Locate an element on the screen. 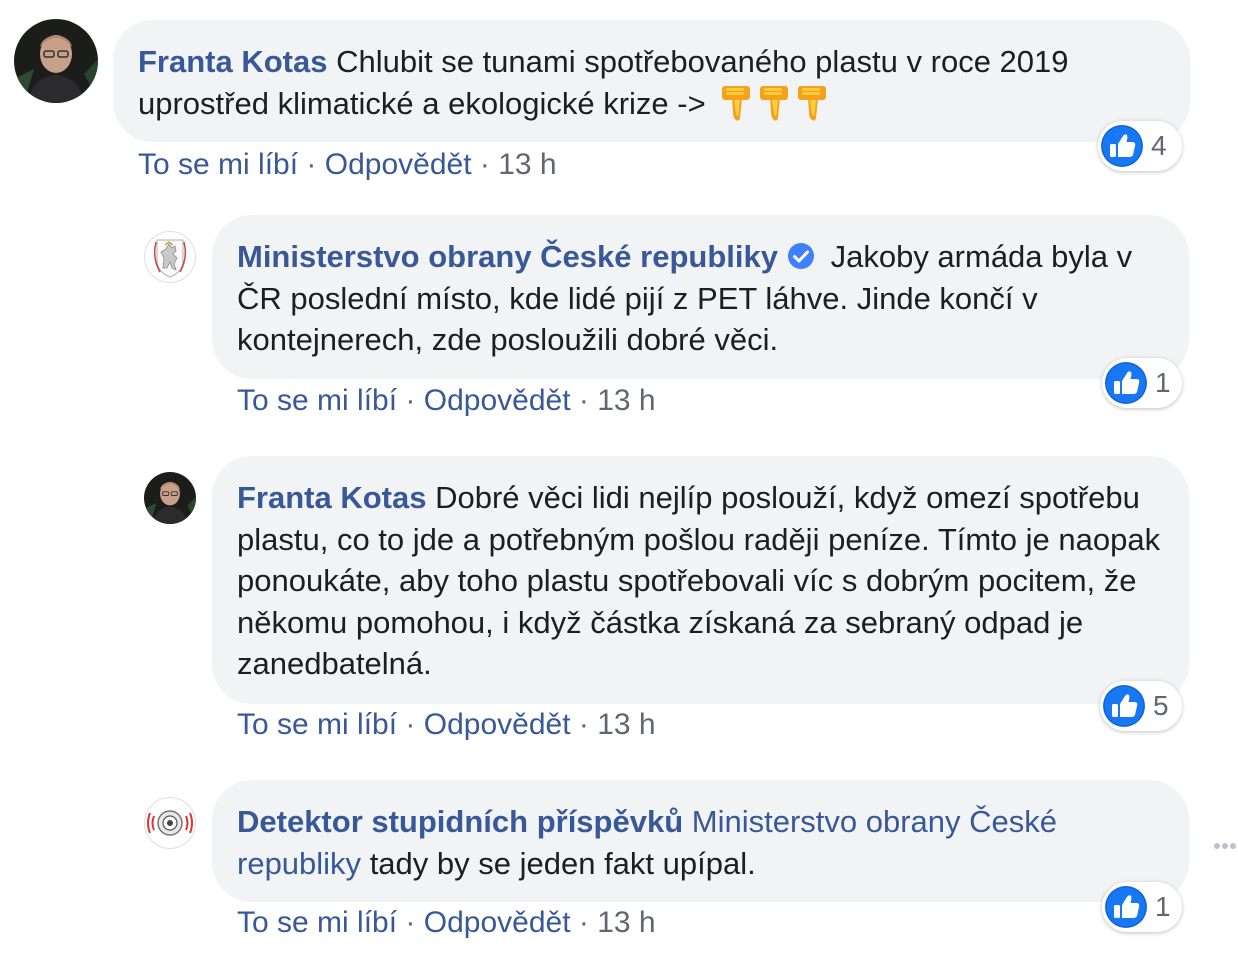 This screenshot has width=1238, height=960. more-options-icon is located at coordinates (1225, 847).